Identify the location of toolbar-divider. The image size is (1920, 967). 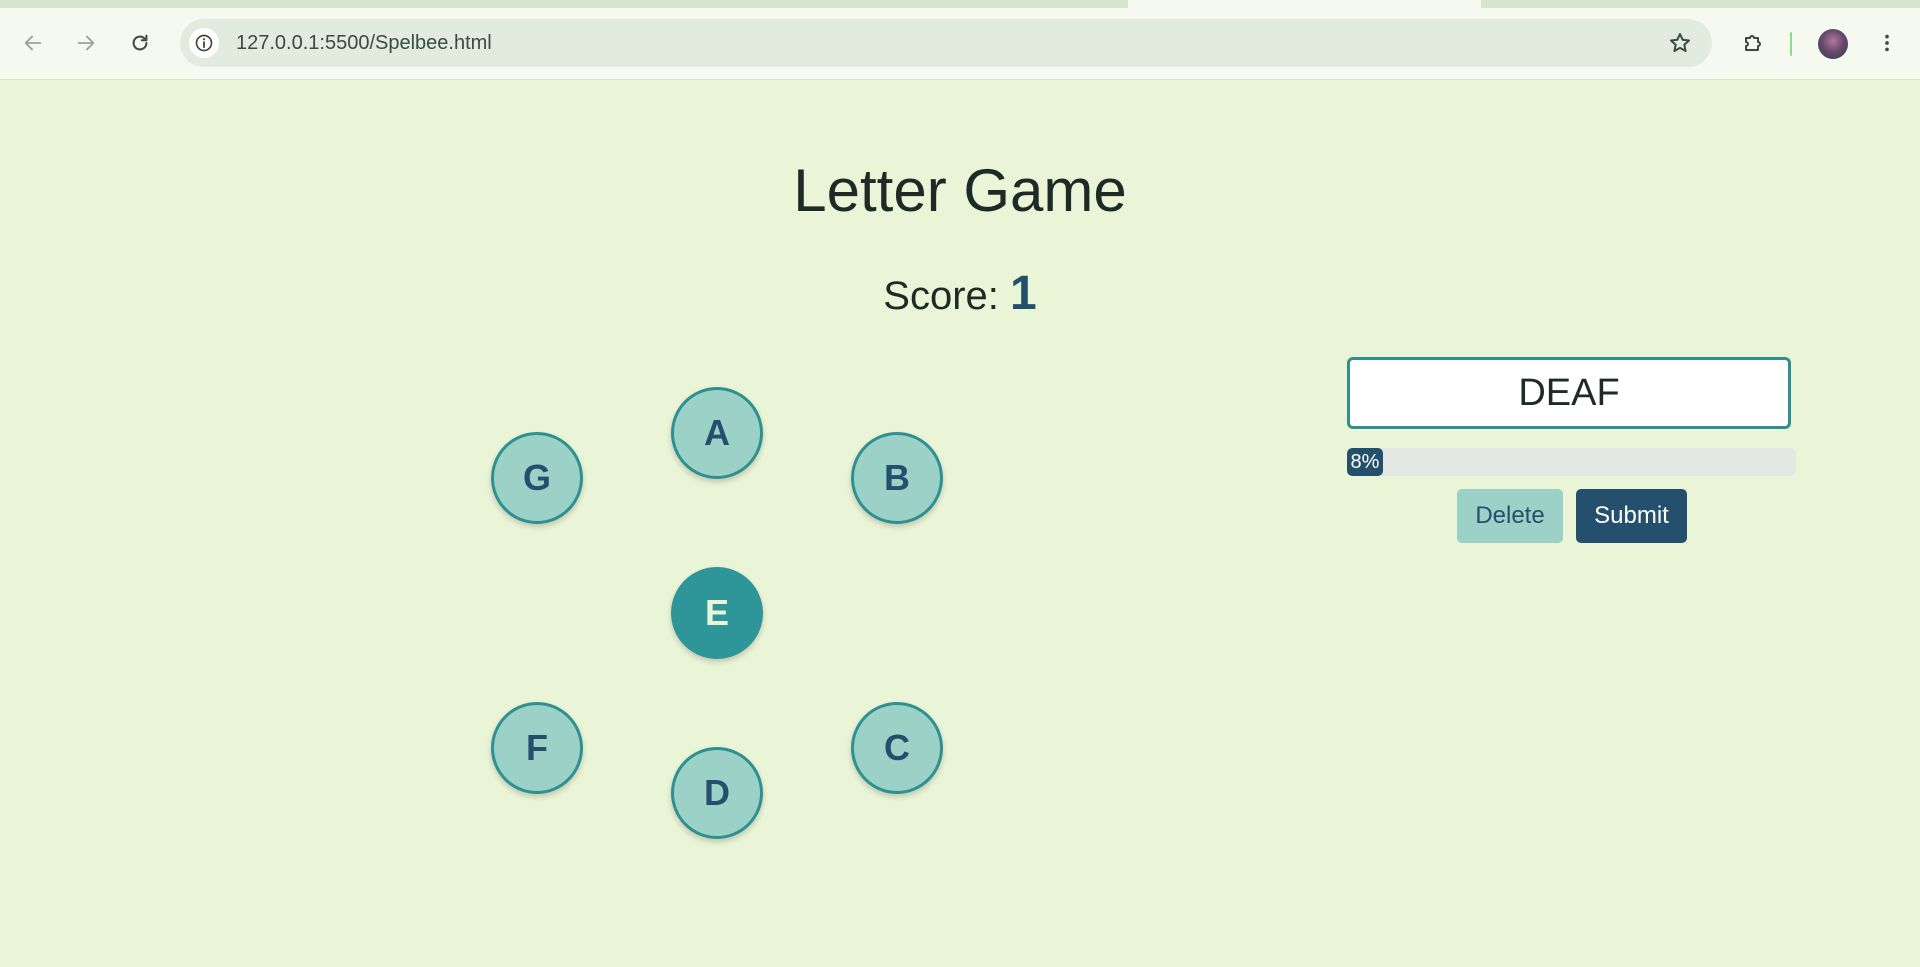
(1791, 44).